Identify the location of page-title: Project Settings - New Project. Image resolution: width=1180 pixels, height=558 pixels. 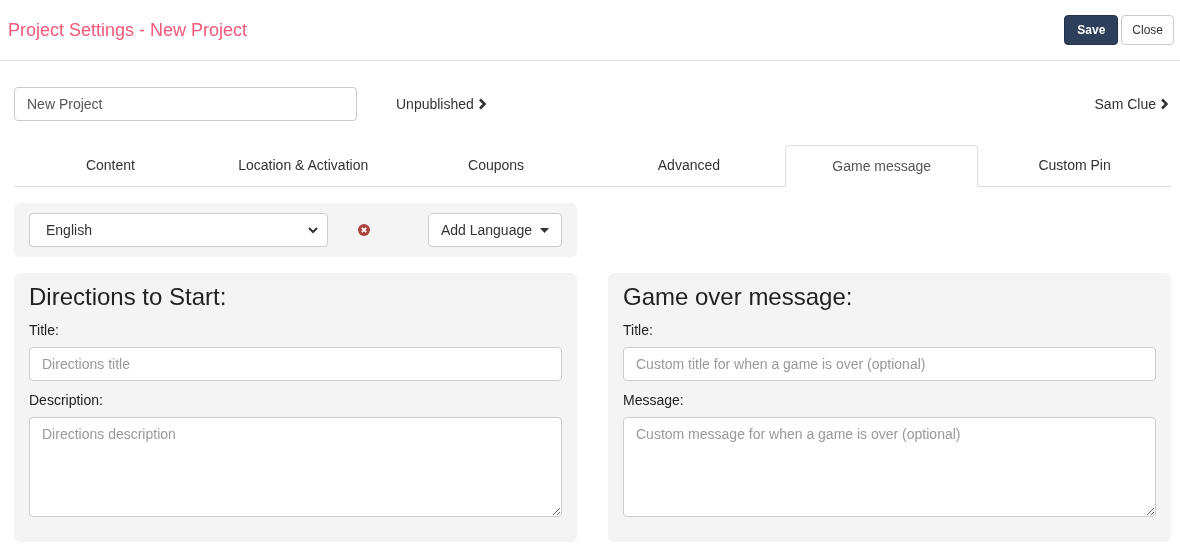
(128, 30).